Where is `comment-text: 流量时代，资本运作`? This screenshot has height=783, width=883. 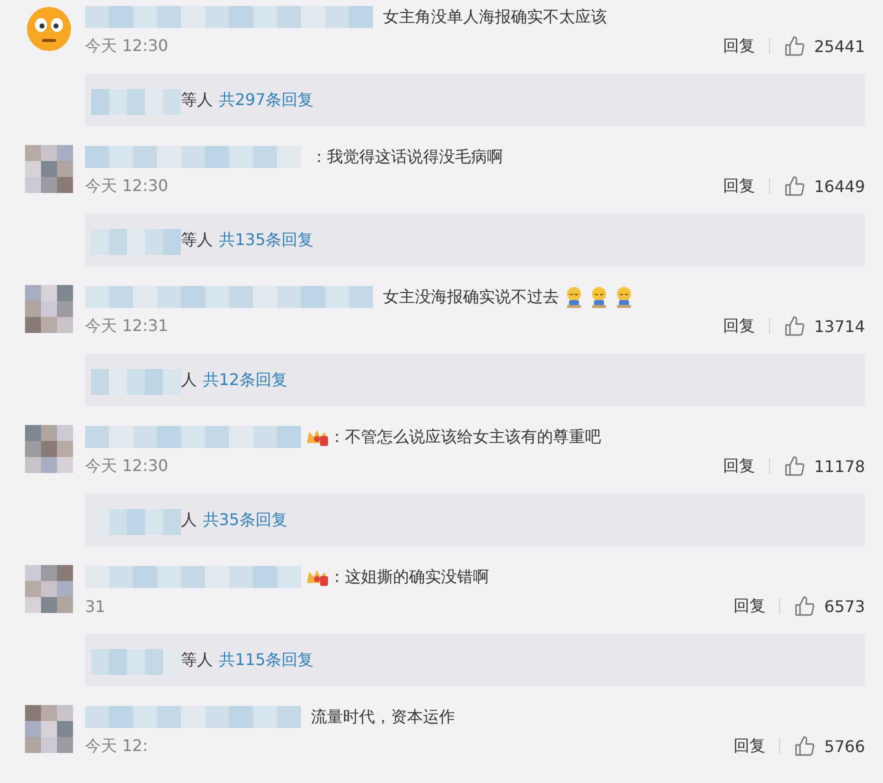
comment-text: 流量时代，资本运作 is located at coordinates (383, 717).